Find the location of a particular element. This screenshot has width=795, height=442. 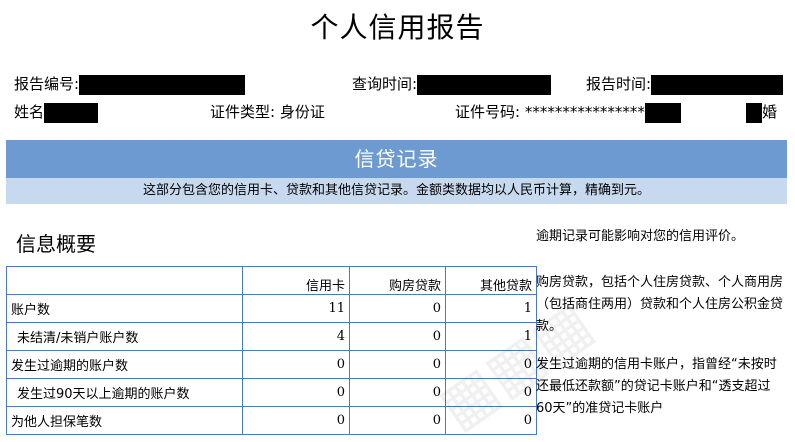

report-number: 报告编号: is located at coordinates (130, 84).